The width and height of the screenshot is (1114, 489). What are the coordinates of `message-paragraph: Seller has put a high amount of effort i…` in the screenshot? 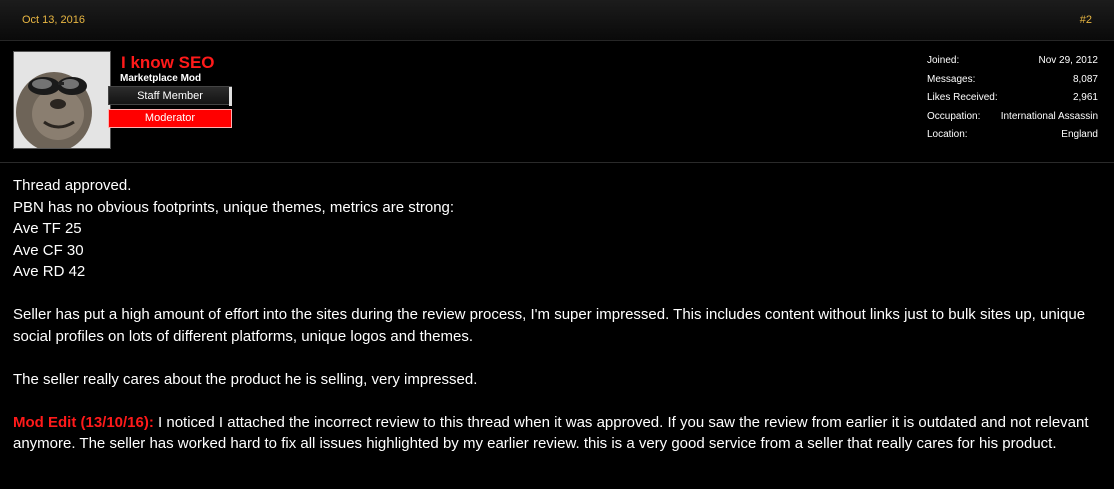 It's located at (549, 325).